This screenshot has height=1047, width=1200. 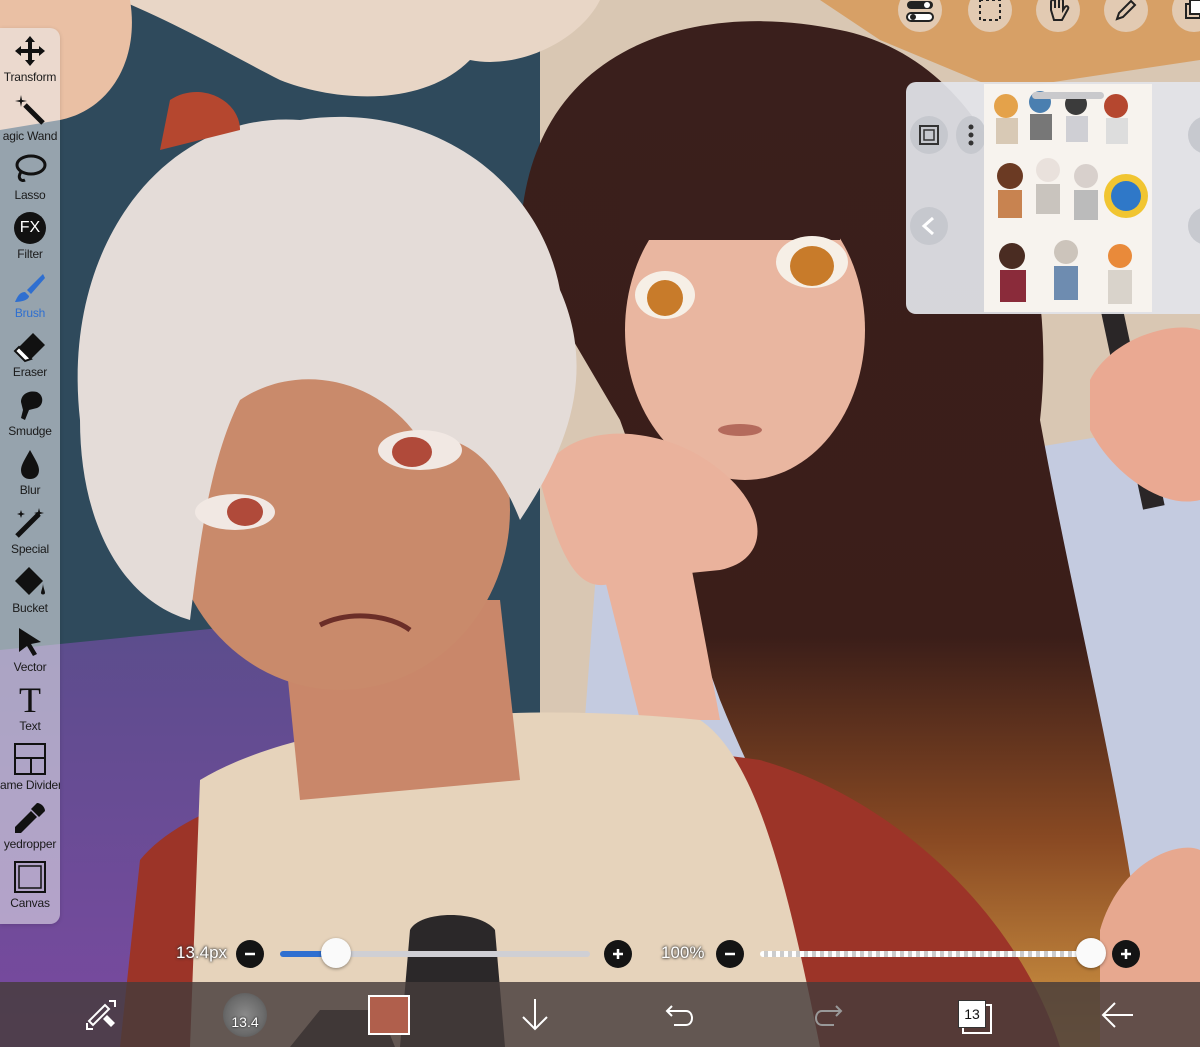 I want to click on tool-label: Transform, so click(x=30, y=77).